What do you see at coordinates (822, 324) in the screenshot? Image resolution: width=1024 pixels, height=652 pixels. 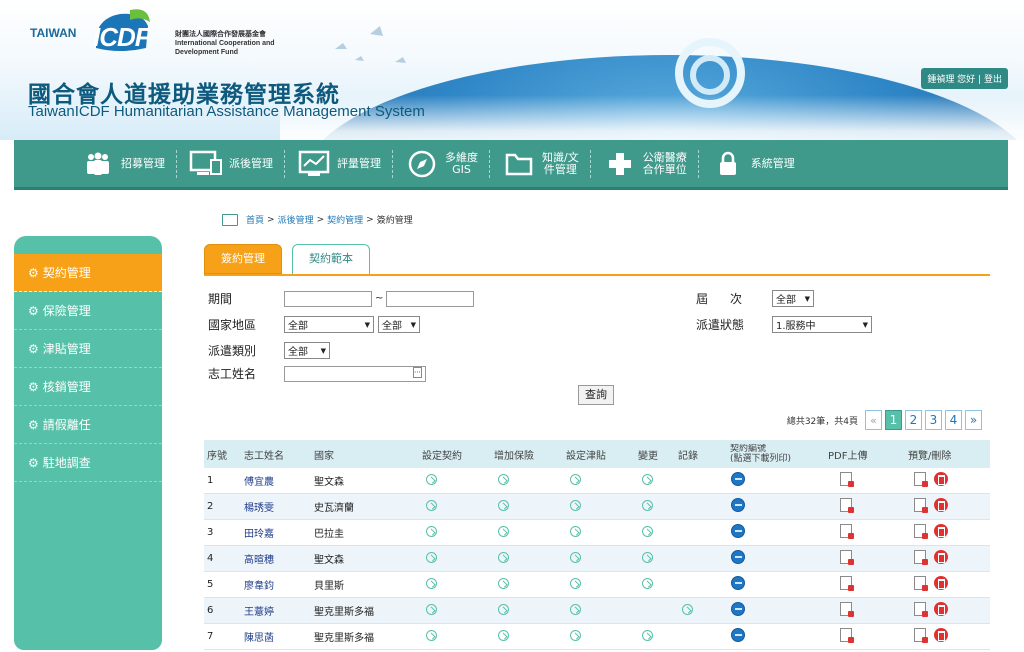 I see `status-select: 1.服務中 ▼` at bounding box center [822, 324].